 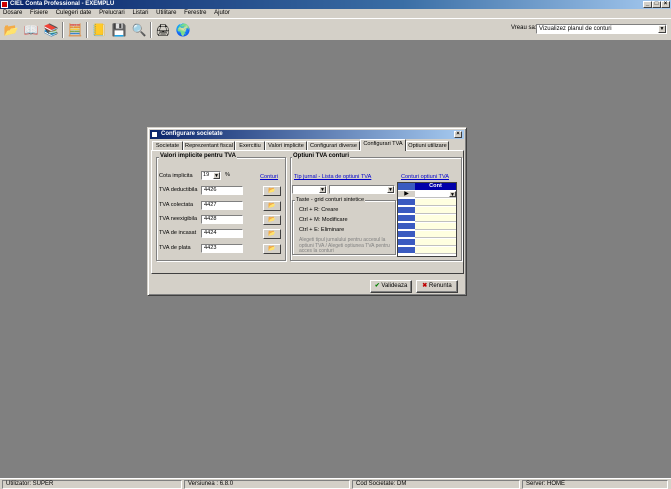 I want to click on menu-dosare: Dosare, so click(x=12, y=13).